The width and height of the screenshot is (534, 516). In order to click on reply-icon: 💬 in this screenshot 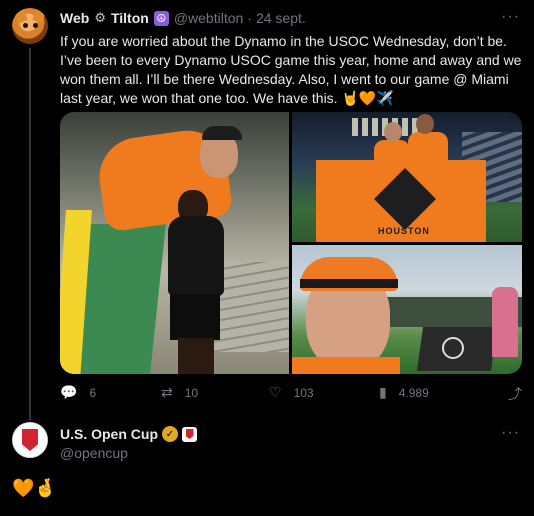, I will do `click(69, 392)`.